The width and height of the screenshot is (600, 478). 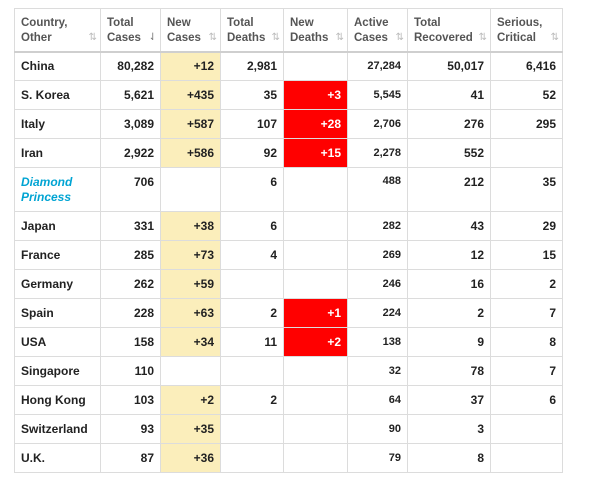 What do you see at coordinates (57, 313) in the screenshot?
I see `cell-country: Spain` at bounding box center [57, 313].